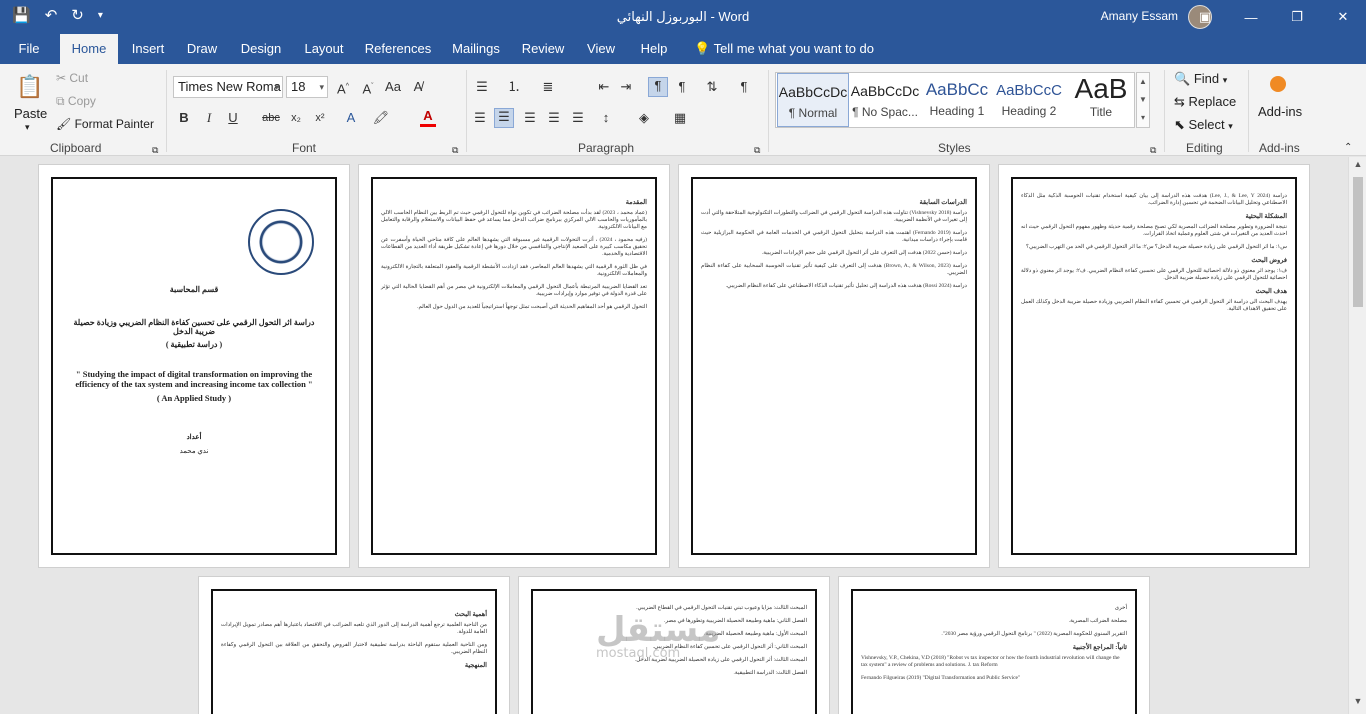 The image size is (1366, 714). I want to click on cursor-icon: ⬉, so click(1181, 124).